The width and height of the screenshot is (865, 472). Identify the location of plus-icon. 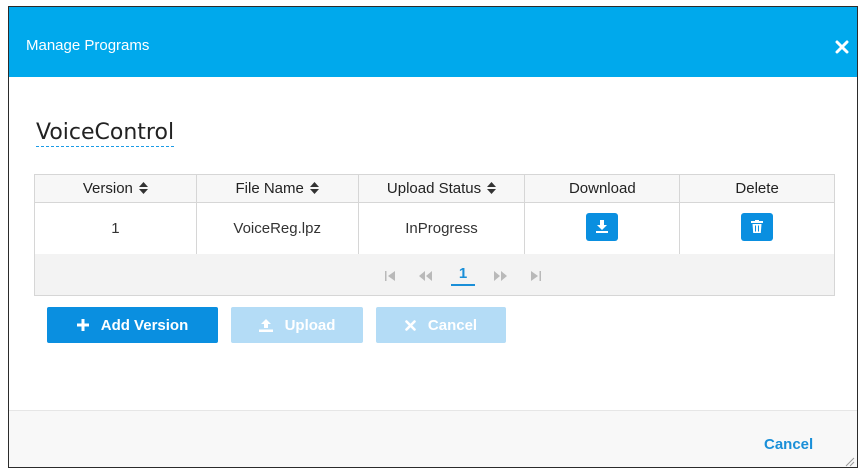
(82, 325).